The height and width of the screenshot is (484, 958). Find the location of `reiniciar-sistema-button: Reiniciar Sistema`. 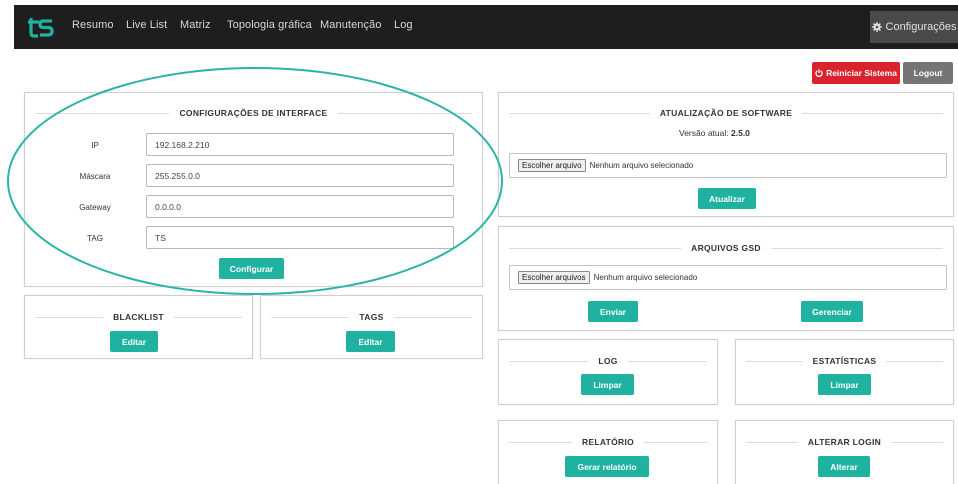

reiniciar-sistema-button: Reiniciar Sistema is located at coordinates (856, 73).